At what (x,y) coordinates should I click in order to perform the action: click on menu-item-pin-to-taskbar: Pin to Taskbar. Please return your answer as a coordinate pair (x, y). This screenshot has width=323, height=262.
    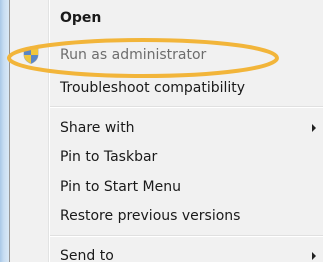
    Looking at the image, I should click on (166, 157).